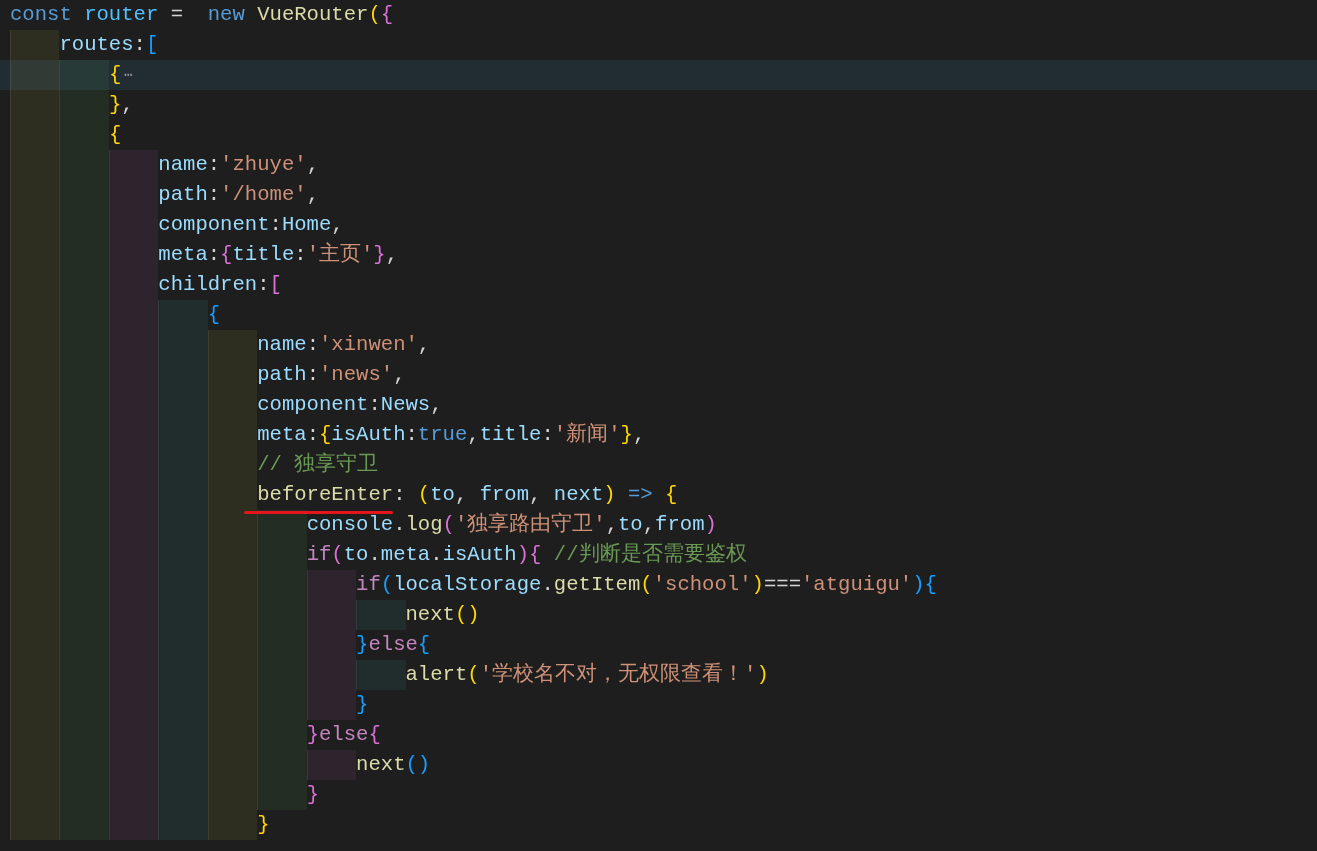 The image size is (1317, 851). I want to click on code-line: if(to.meta.isAuth){ //判断是否需要鉴权, so click(526, 554).